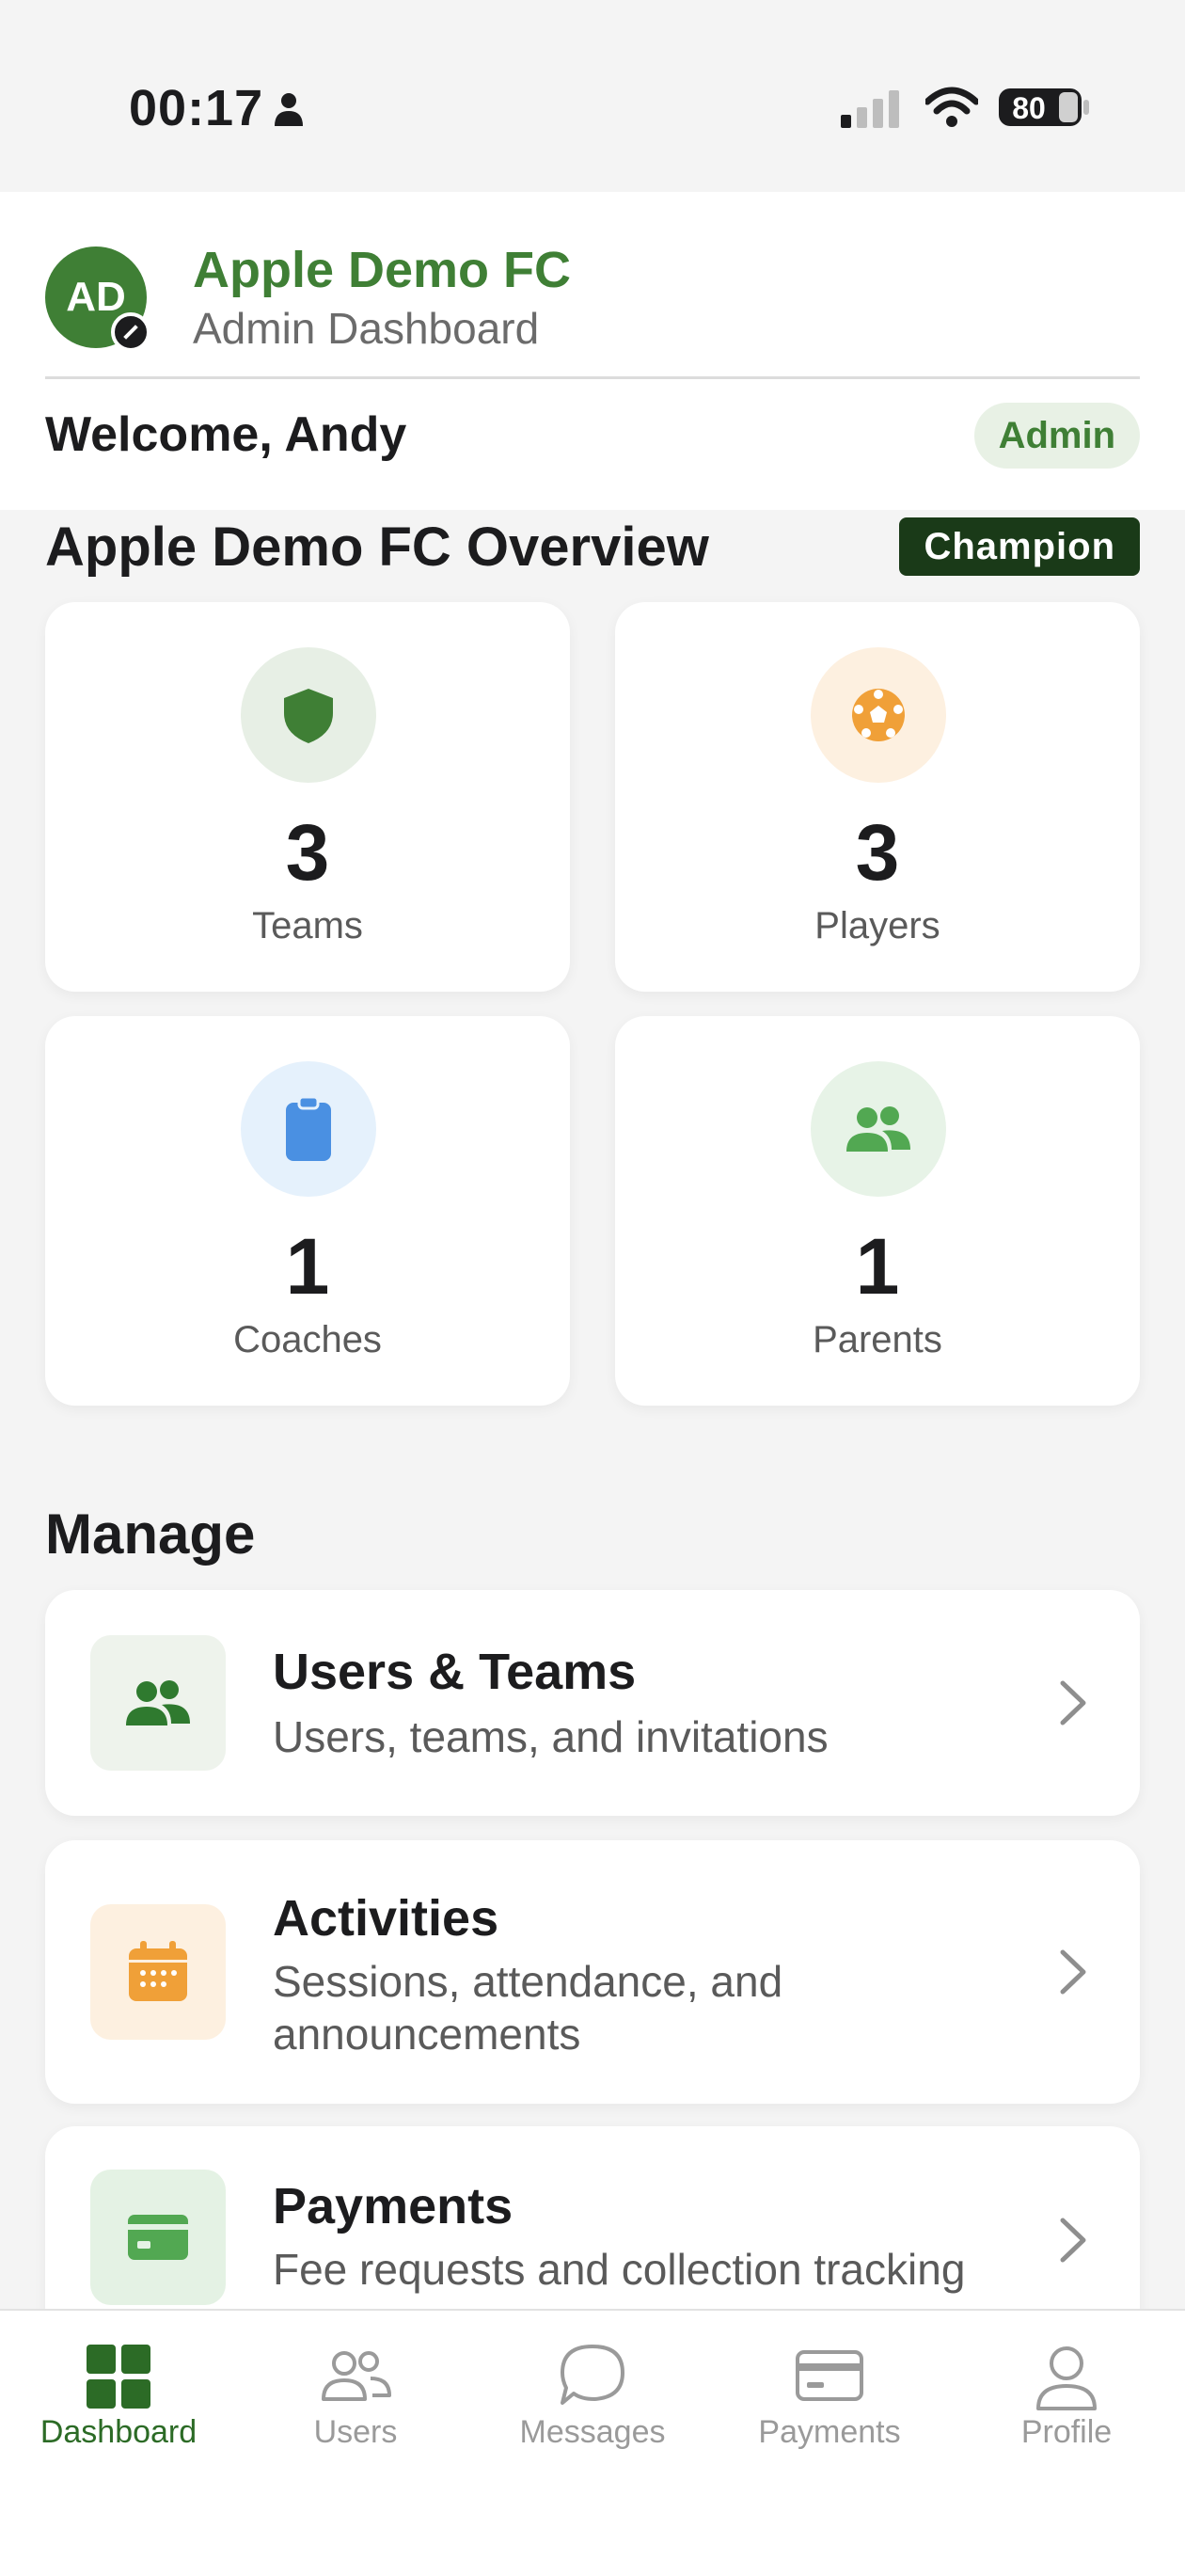 The width and height of the screenshot is (1185, 2576). Describe the element at coordinates (289, 109) in the screenshot. I see `person-status-icon` at that location.